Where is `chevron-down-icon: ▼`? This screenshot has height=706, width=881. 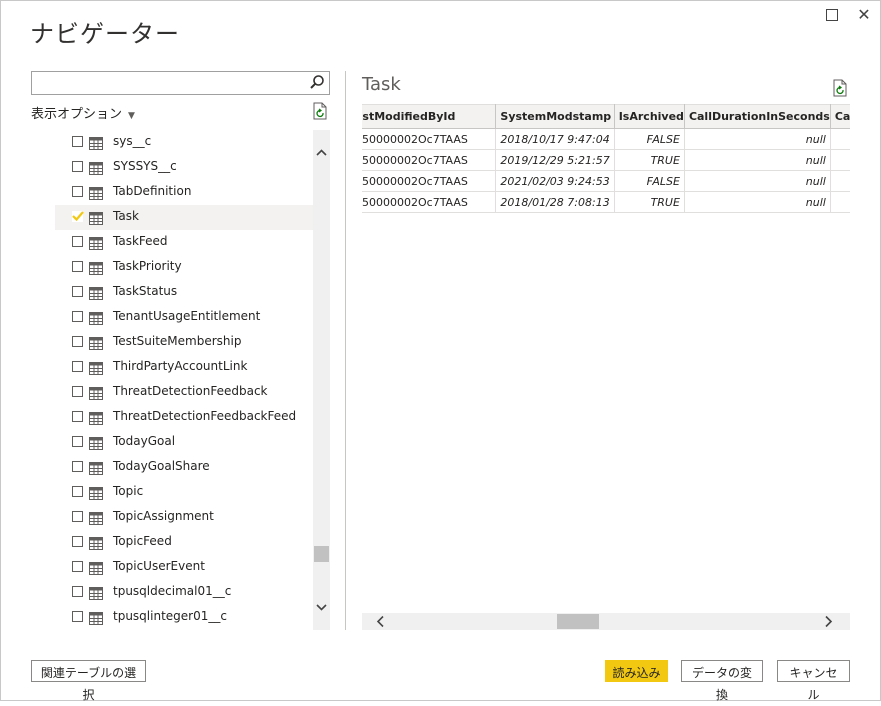 chevron-down-icon: ▼ is located at coordinates (131, 116).